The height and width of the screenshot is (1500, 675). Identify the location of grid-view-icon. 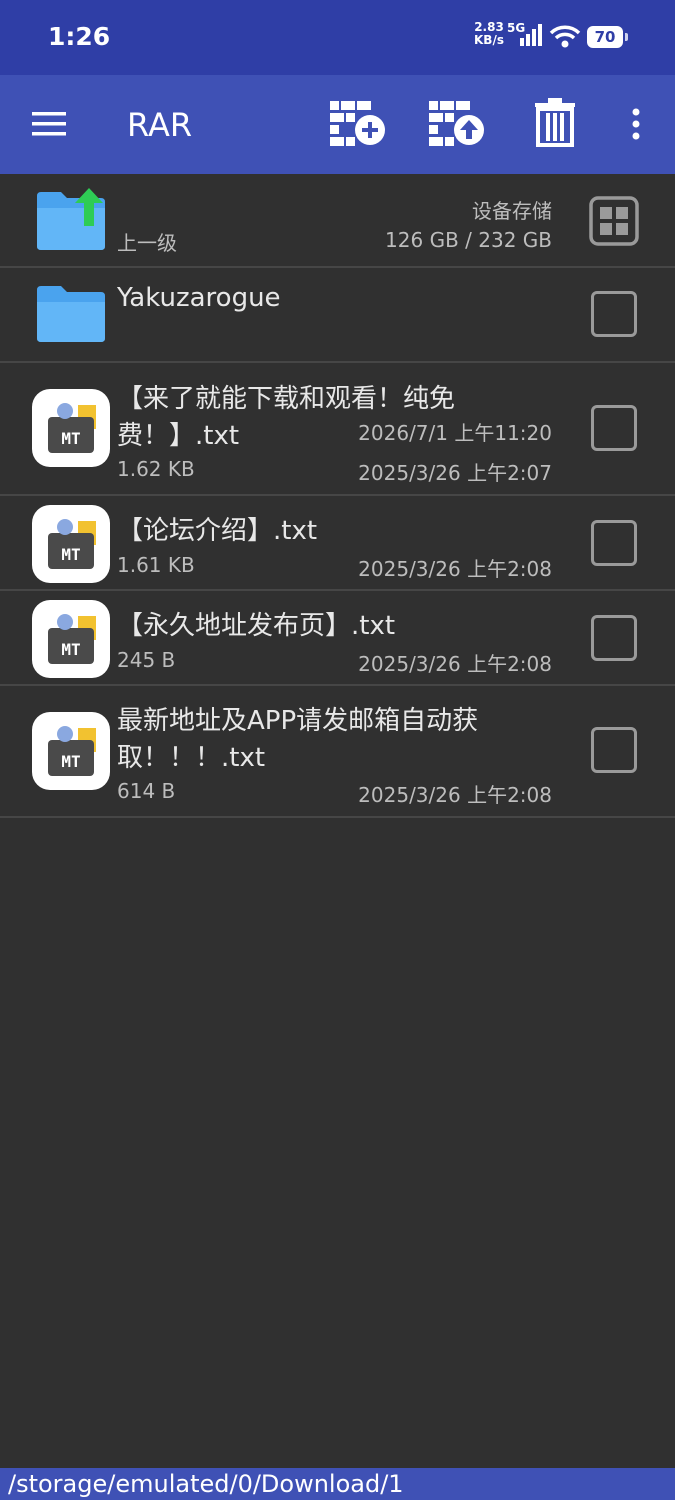
(614, 221).